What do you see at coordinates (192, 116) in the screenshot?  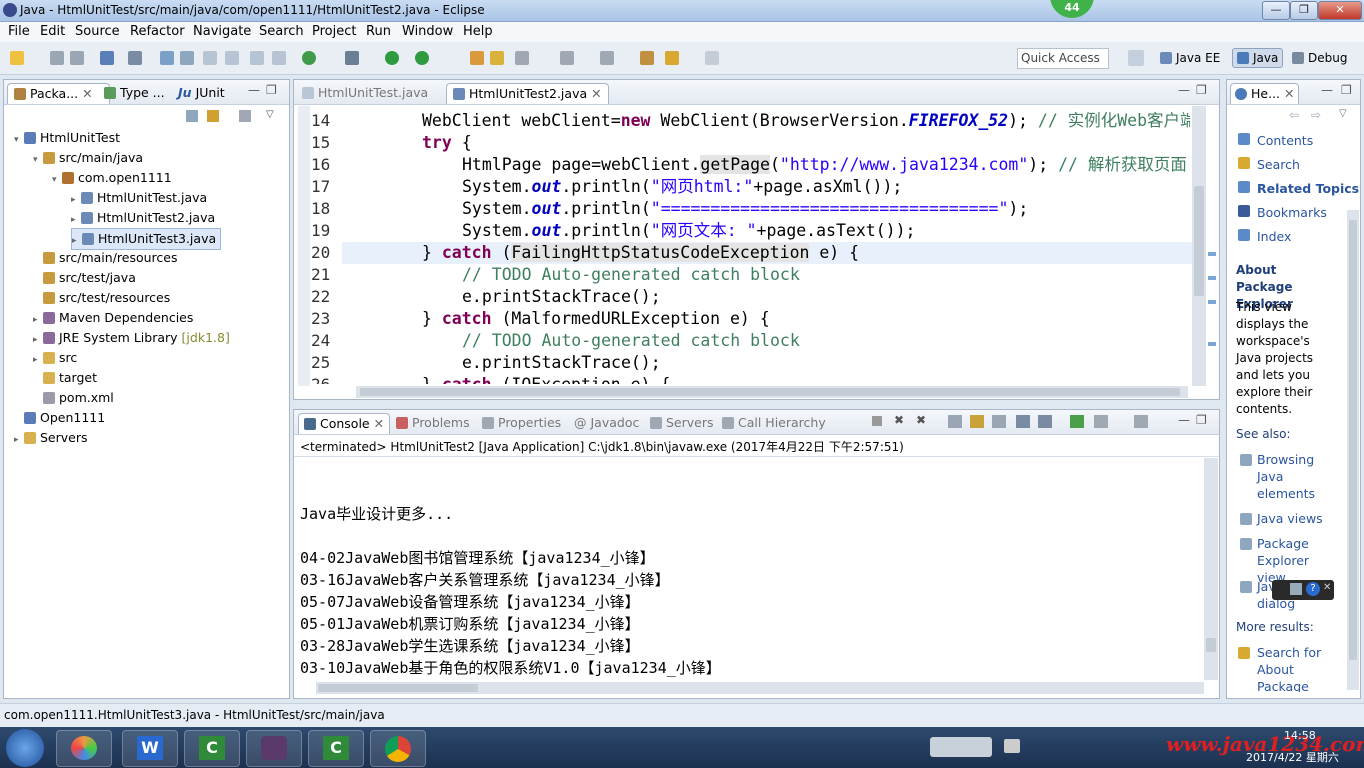 I see `collapse-all-icon` at bounding box center [192, 116].